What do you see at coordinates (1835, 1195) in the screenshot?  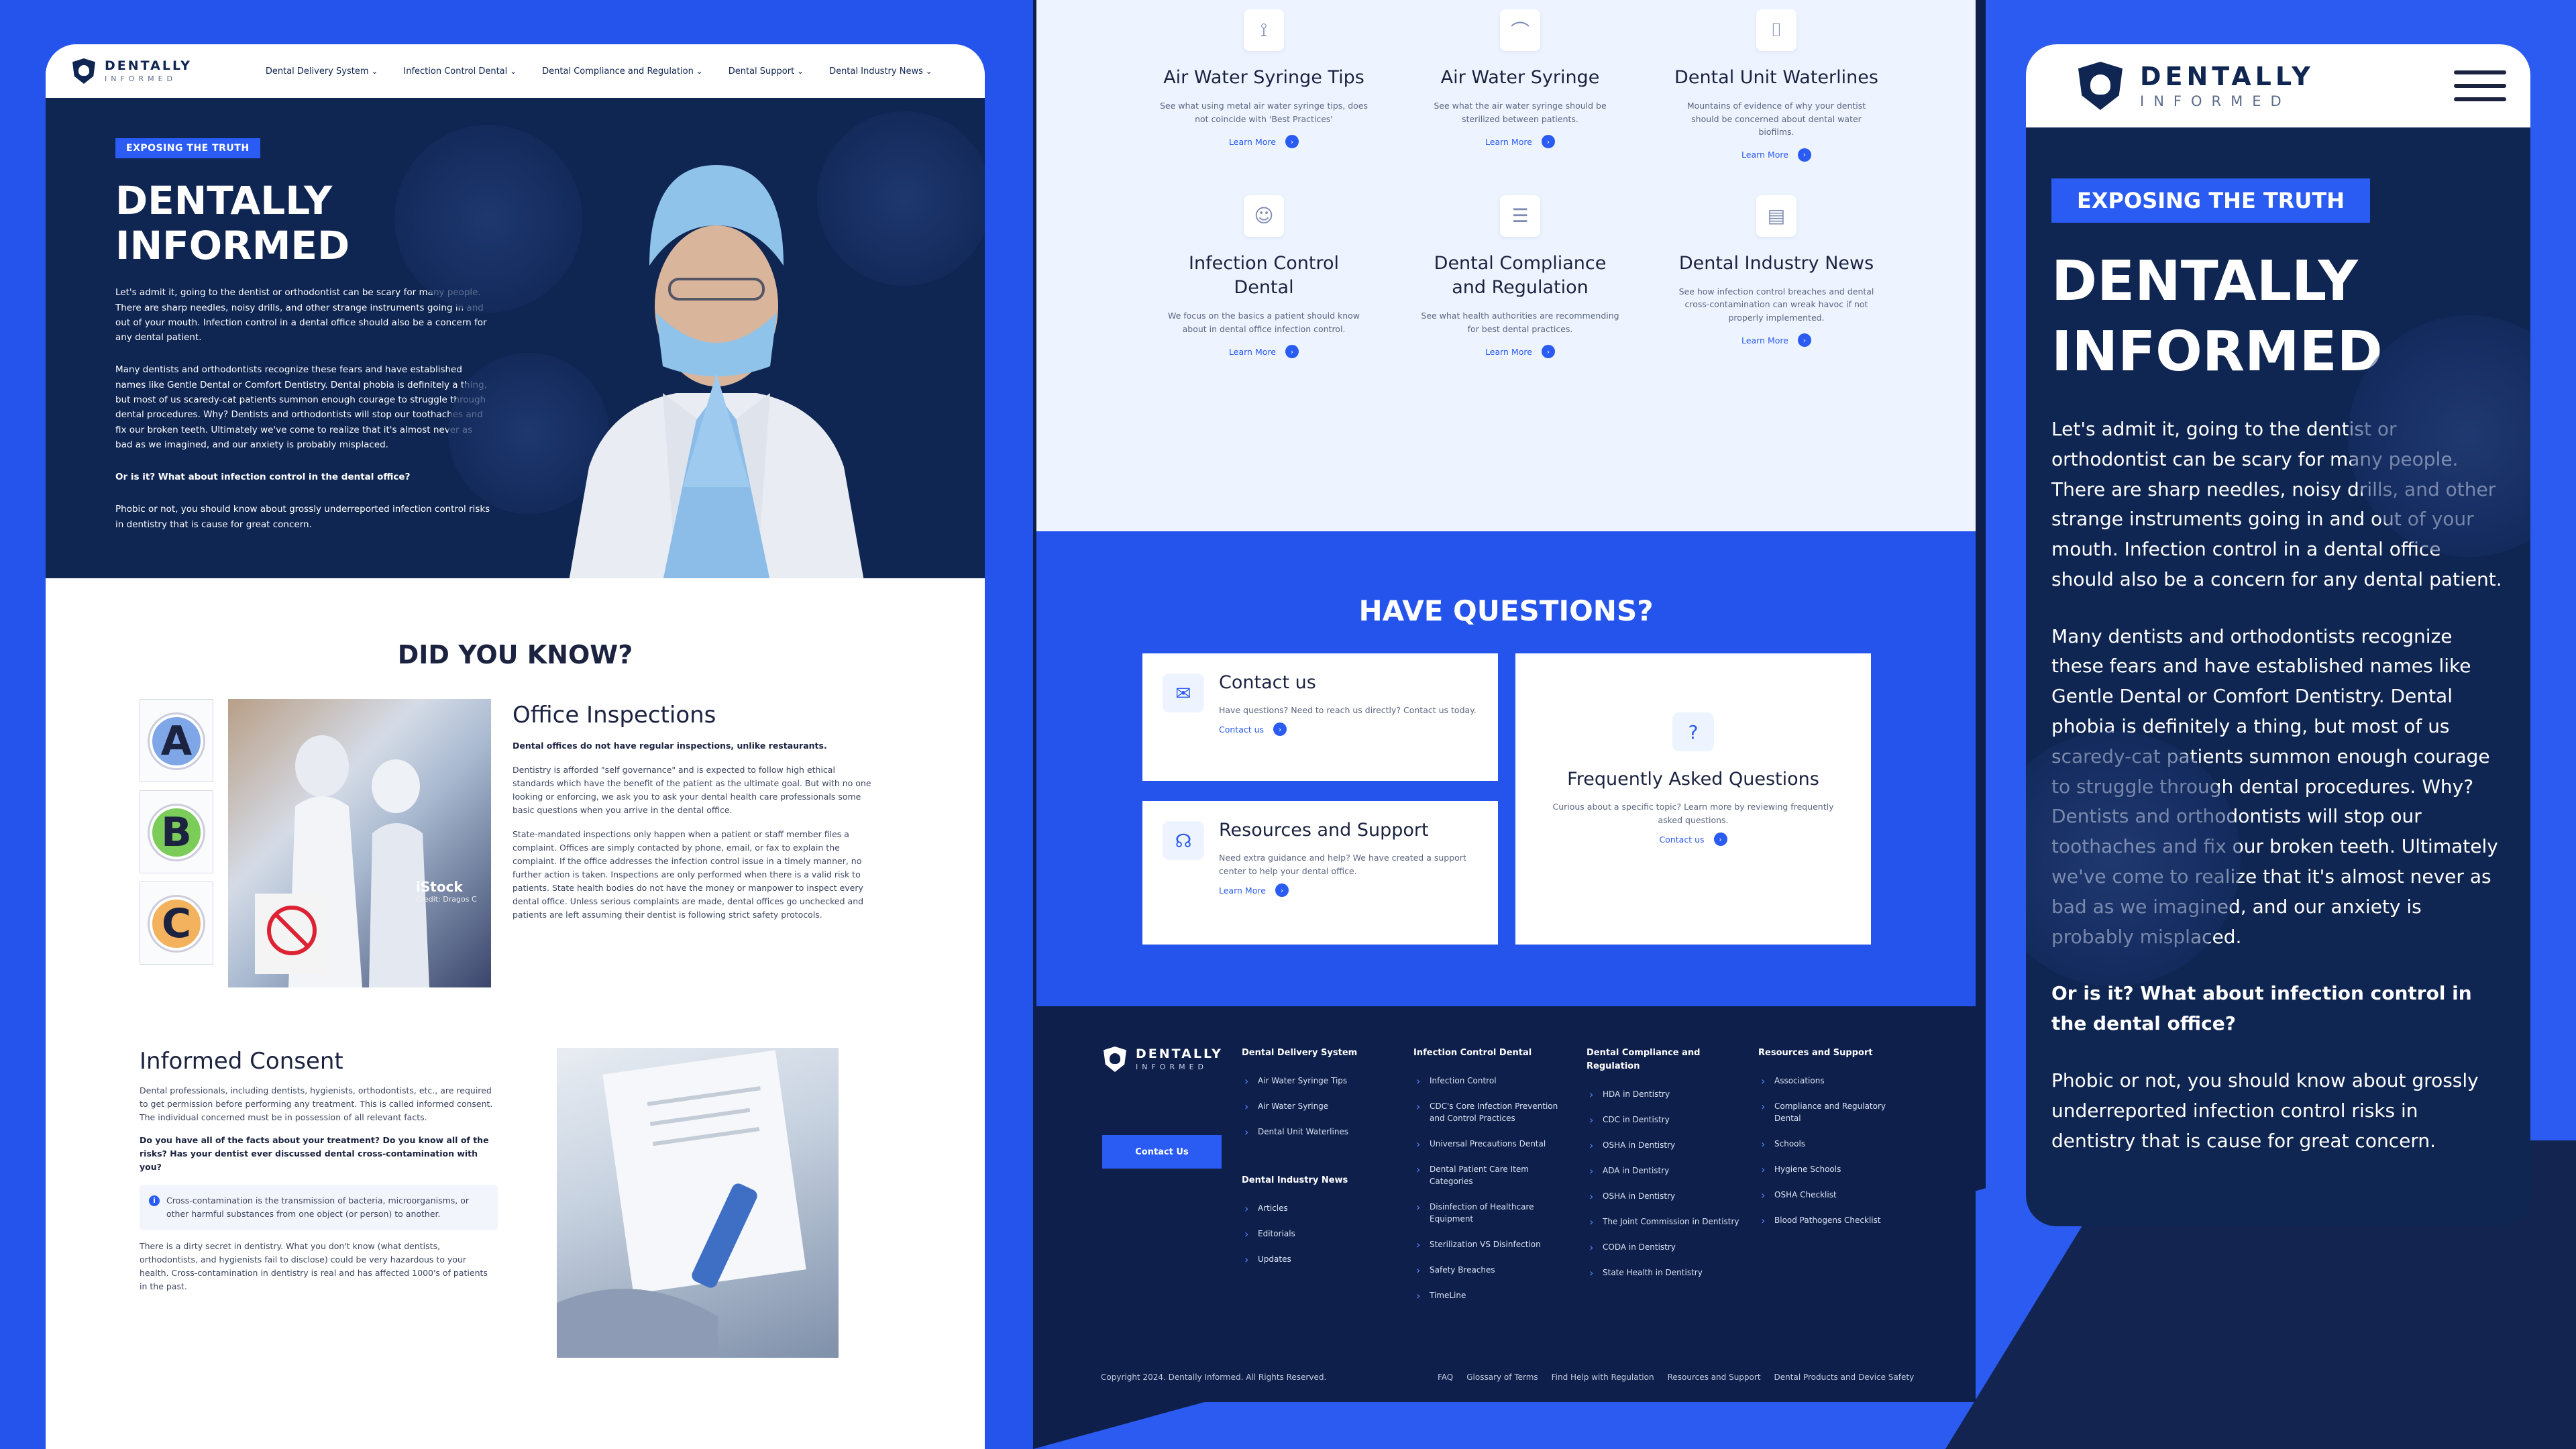 I see `footer-link: OSHA Checklist` at bounding box center [1835, 1195].